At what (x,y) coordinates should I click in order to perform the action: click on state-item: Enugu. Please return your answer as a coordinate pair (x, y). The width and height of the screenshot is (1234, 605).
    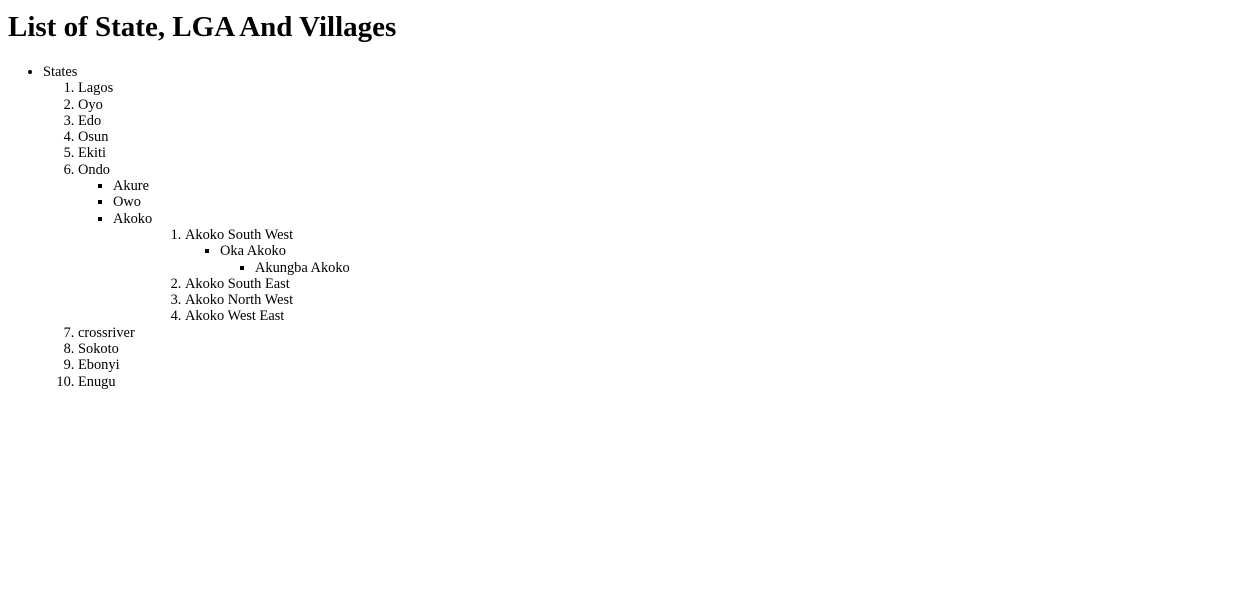
    Looking at the image, I should click on (652, 382).